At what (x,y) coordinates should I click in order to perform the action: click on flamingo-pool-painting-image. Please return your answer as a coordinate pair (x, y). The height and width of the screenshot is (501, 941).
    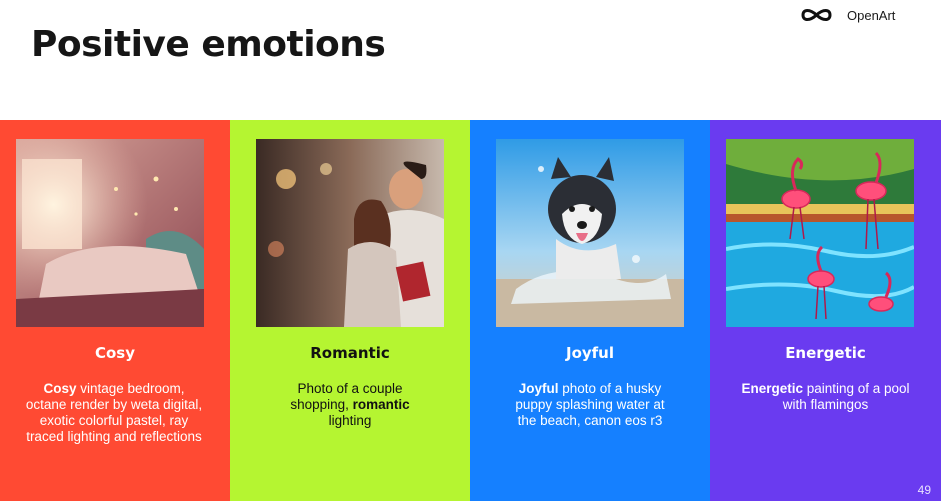
    Looking at the image, I should click on (820, 233).